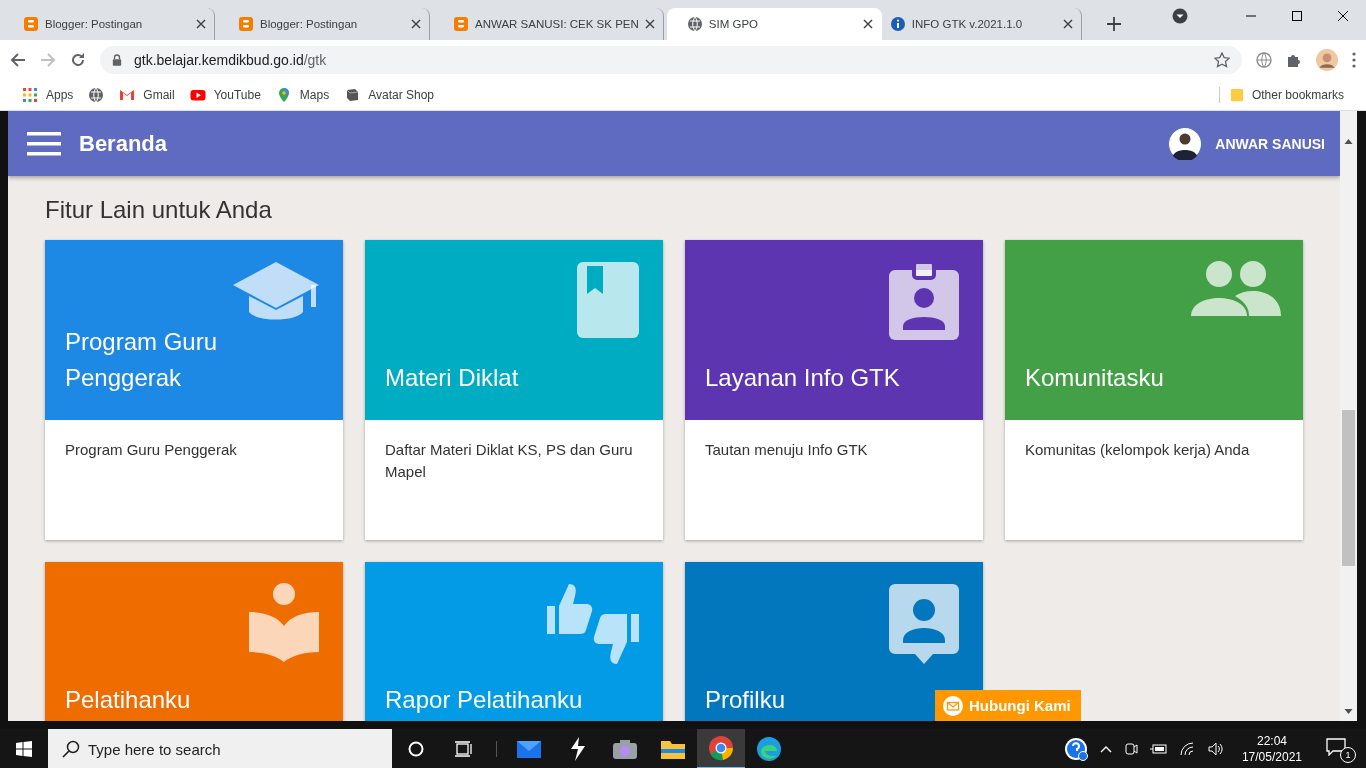  I want to click on card-title: Materi Diklat, so click(452, 378).